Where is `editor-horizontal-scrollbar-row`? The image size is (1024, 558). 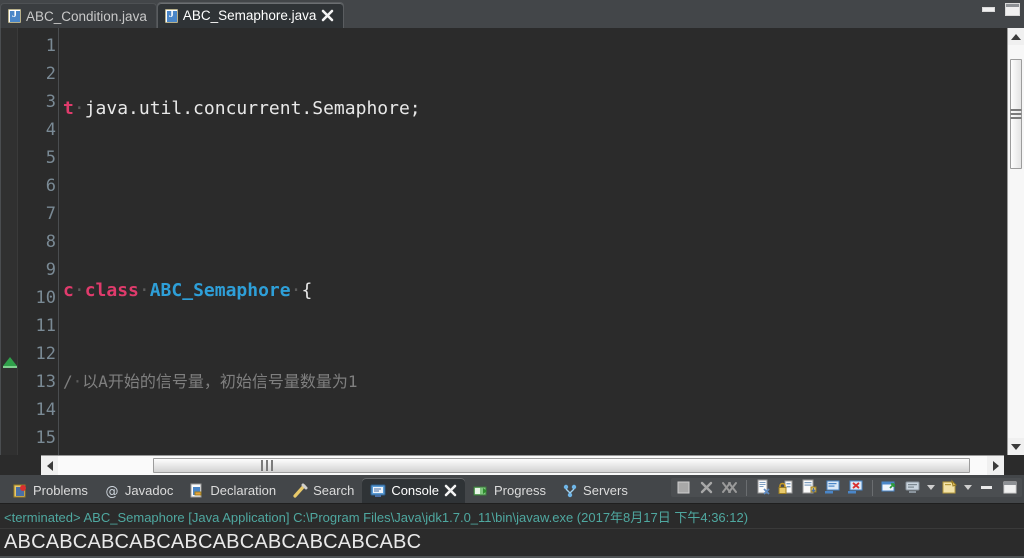 editor-horizontal-scrollbar-row is located at coordinates (512, 465).